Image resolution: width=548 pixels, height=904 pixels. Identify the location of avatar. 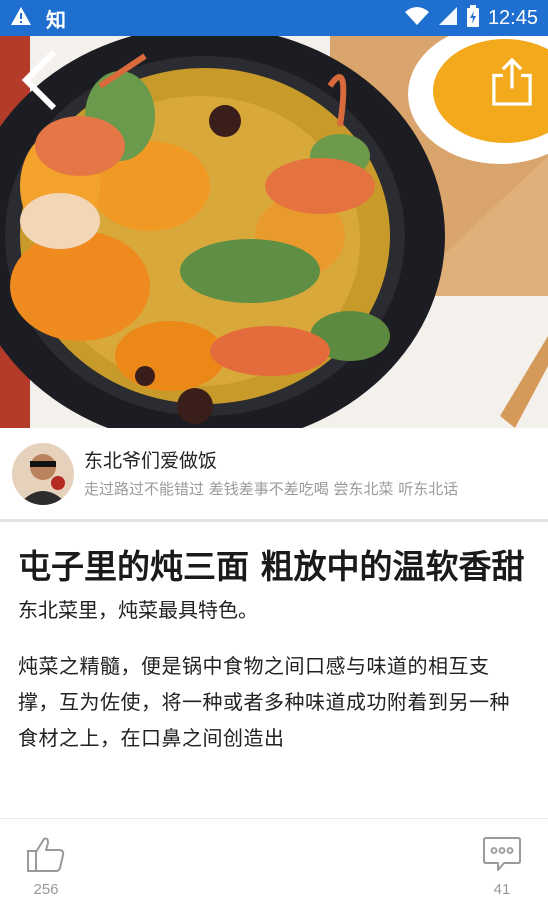
(43, 473).